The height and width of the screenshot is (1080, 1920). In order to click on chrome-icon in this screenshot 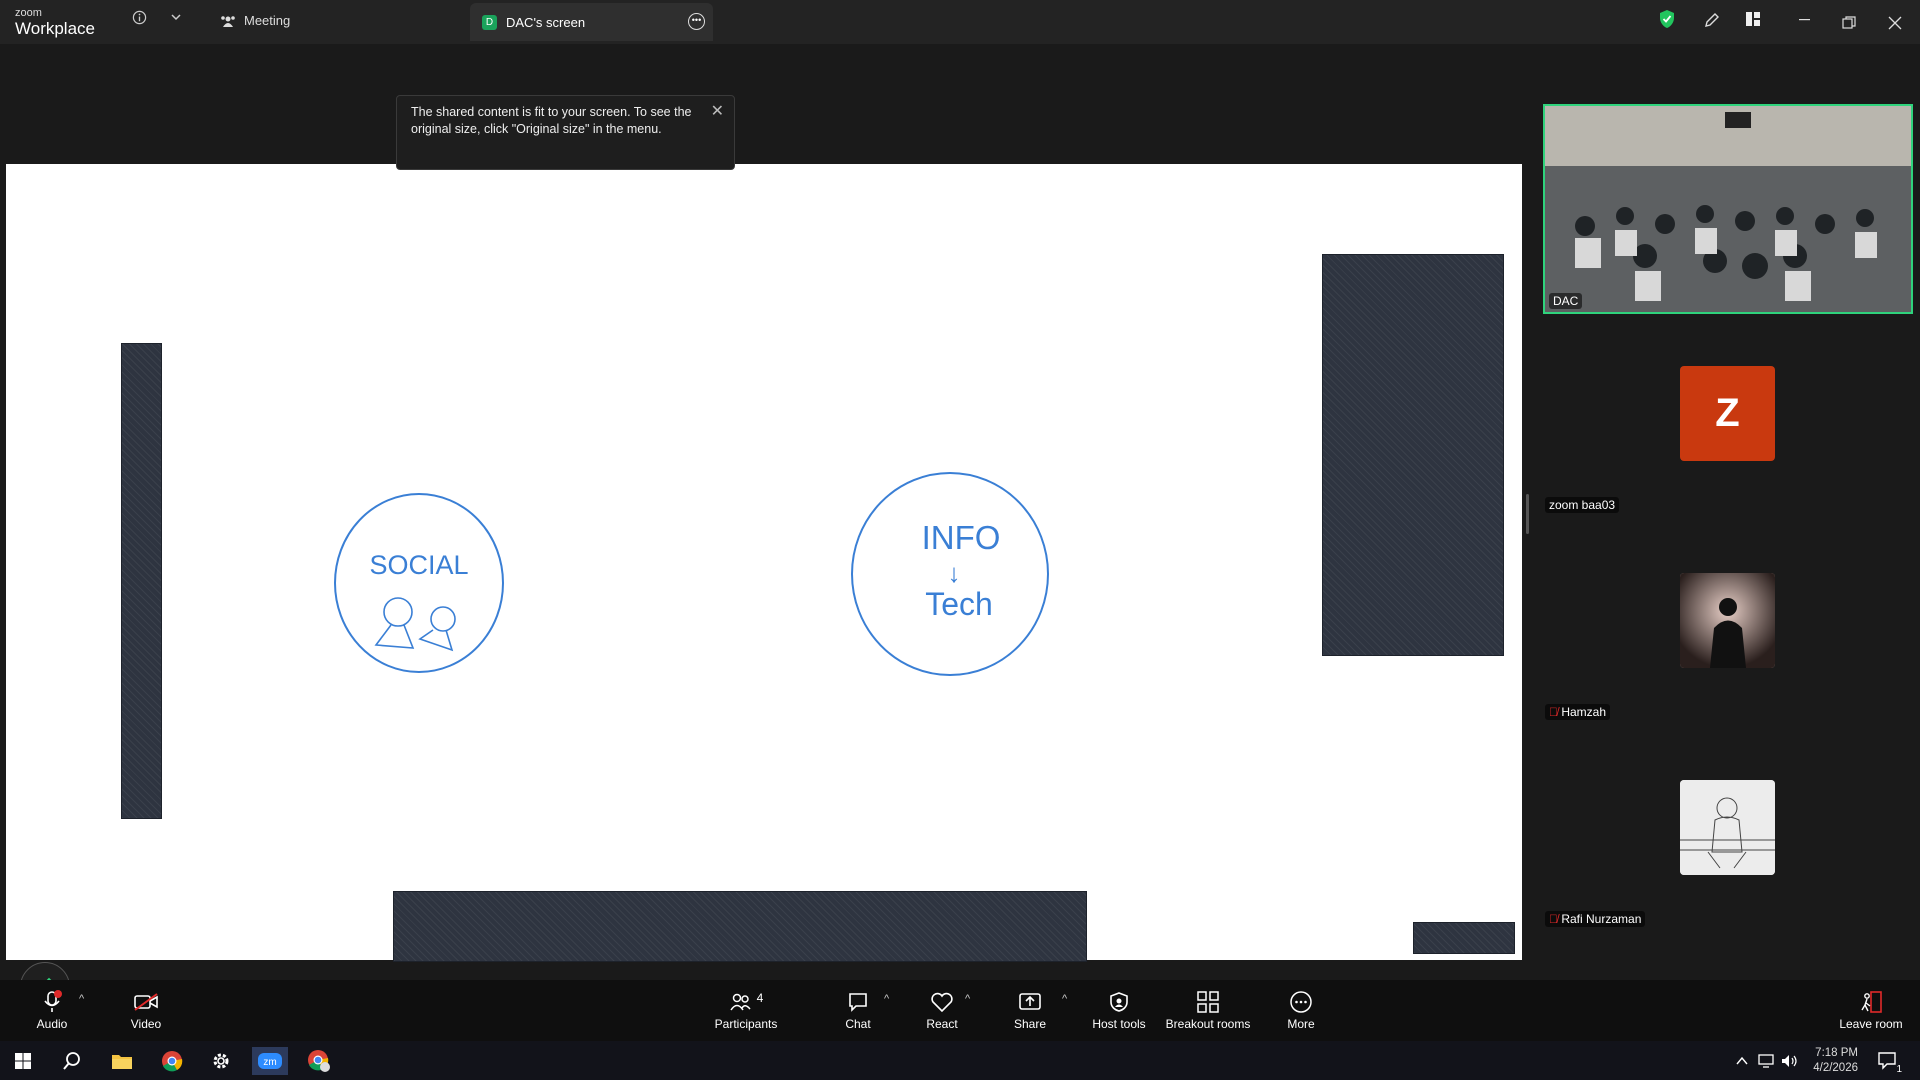, I will do `click(172, 1061)`.